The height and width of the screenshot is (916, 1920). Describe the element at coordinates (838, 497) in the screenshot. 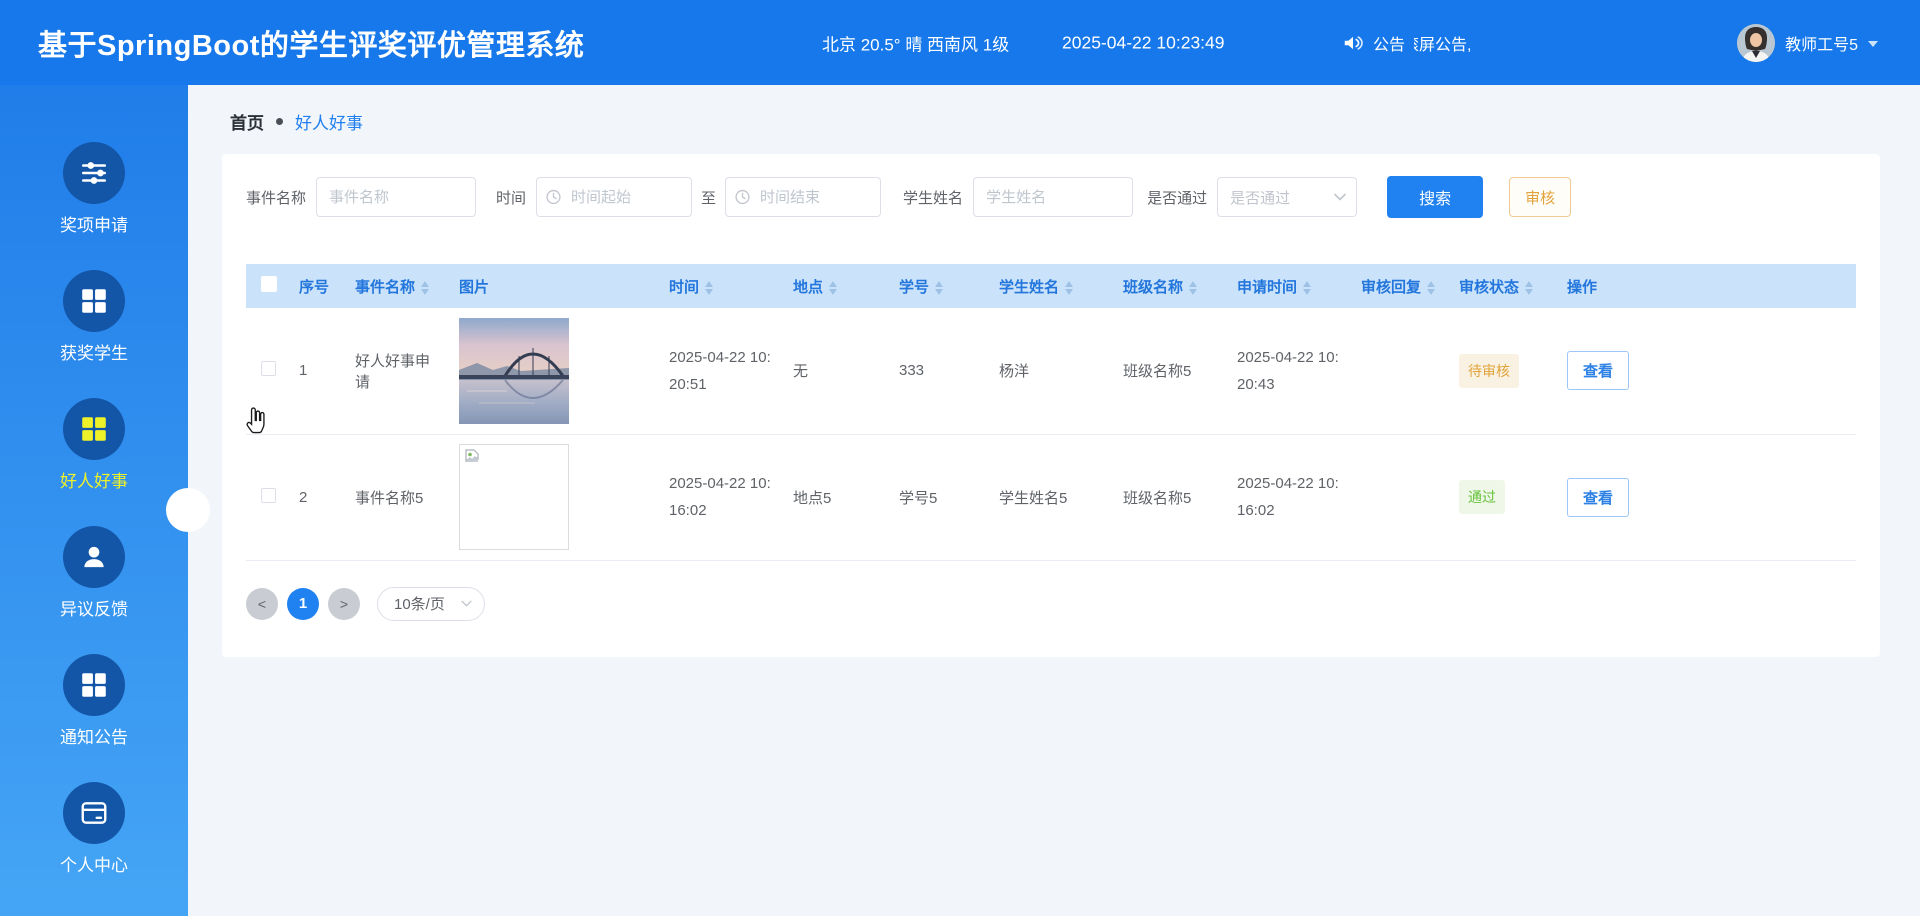

I see `cell-place: 地点5` at that location.